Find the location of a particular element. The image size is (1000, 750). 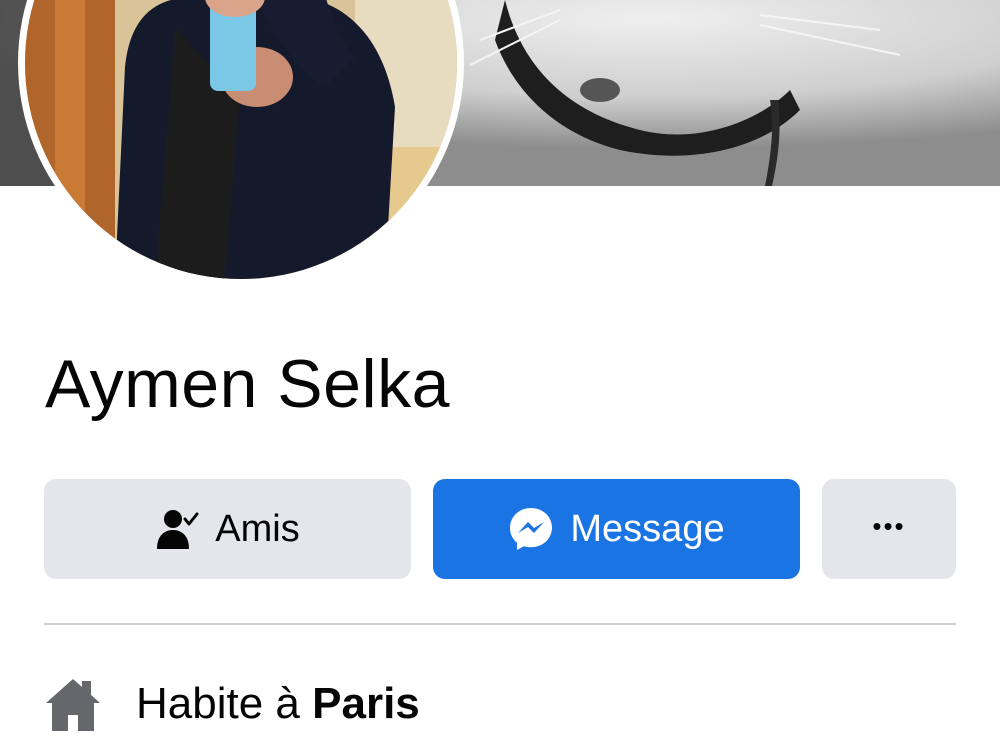

lives-in-prefix: Habite à is located at coordinates (218, 703).